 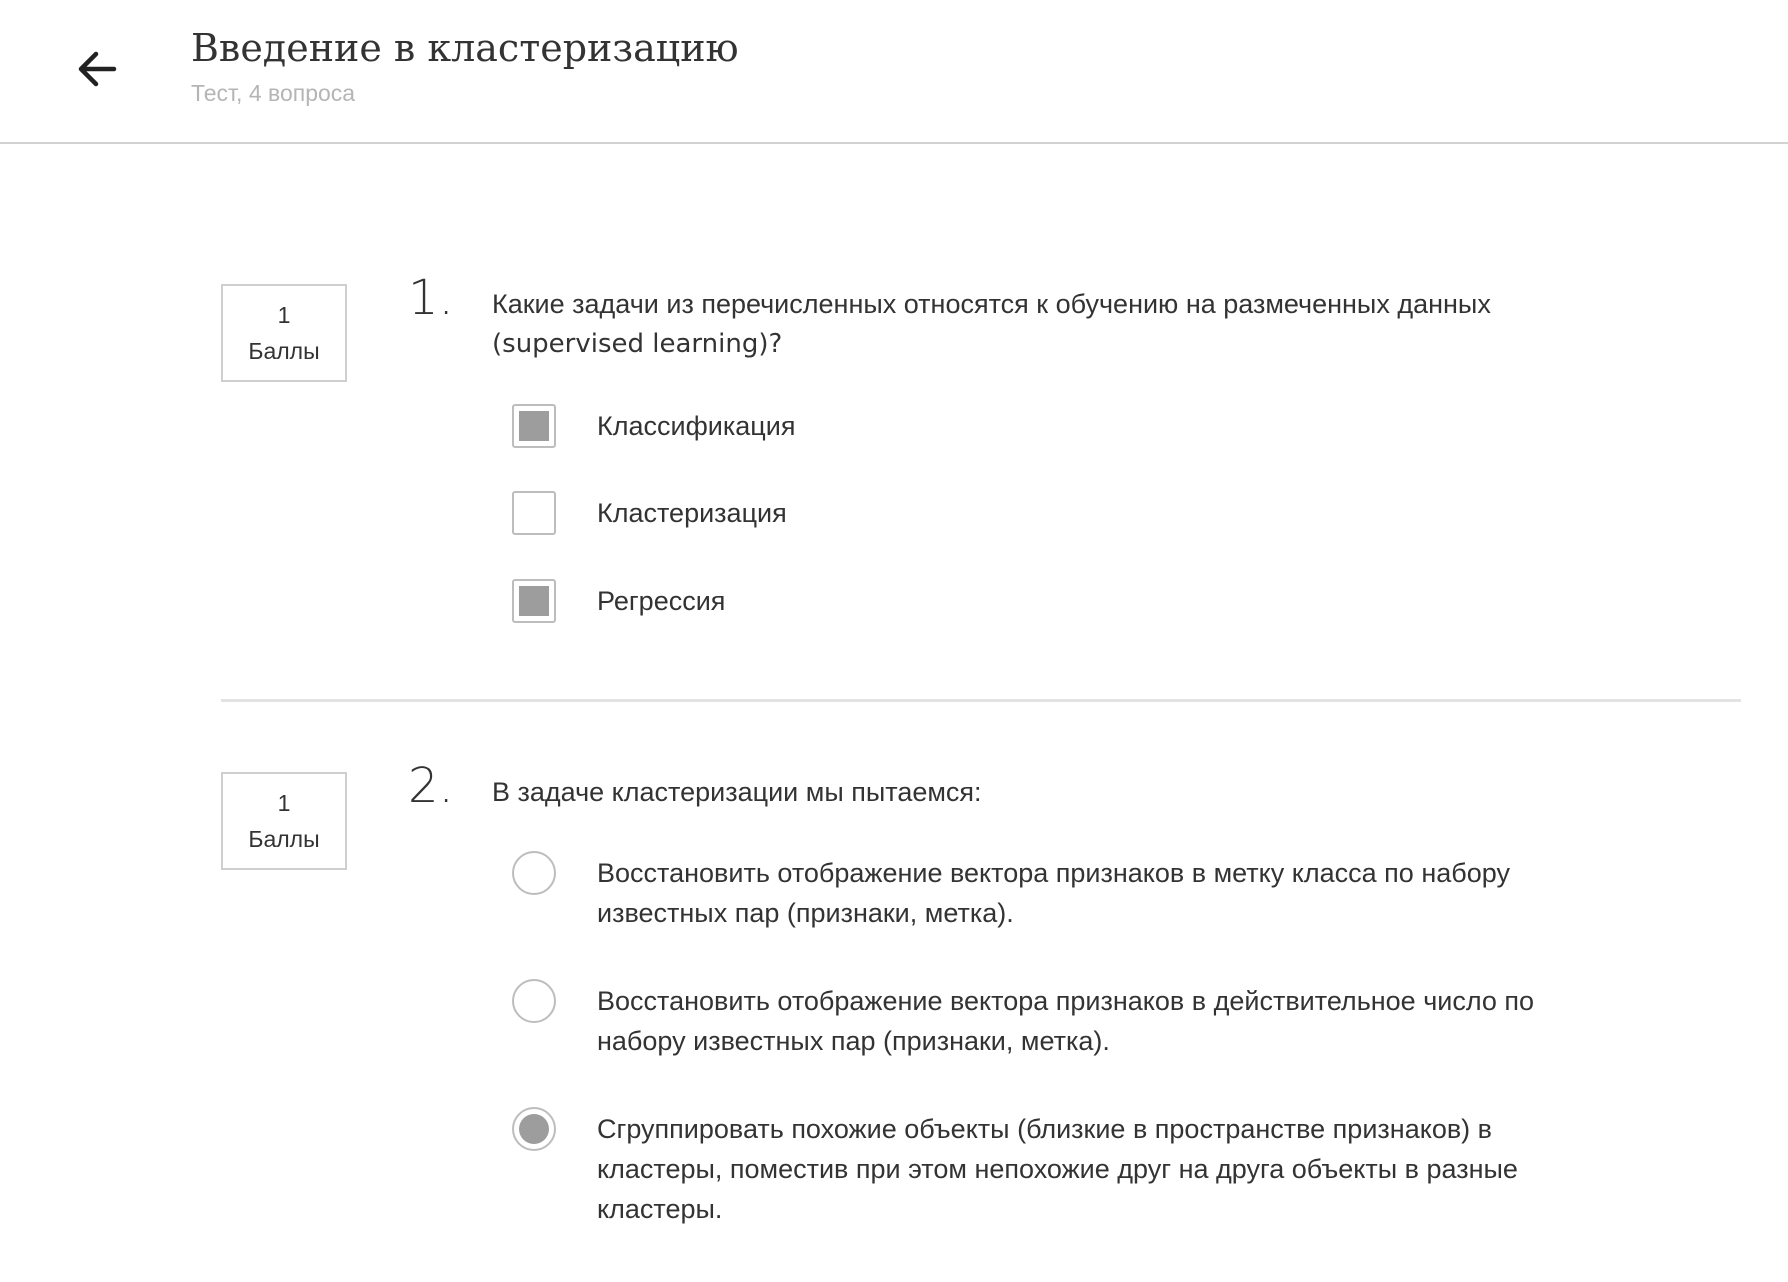 I want to click on page-header: Введение в кластеризацию Тест, 4 вопроса, so click(x=894, y=72).